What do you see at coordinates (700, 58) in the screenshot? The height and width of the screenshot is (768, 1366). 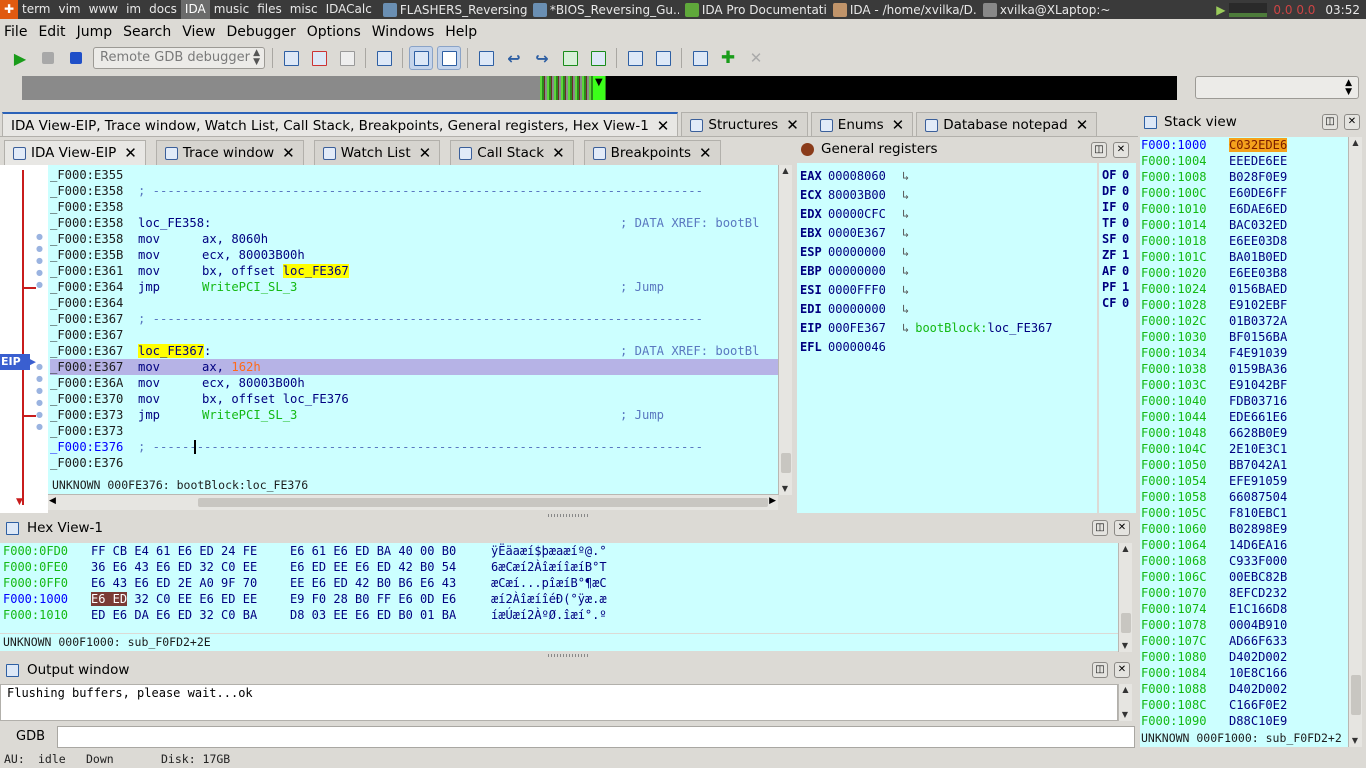 I see `watch-icon` at bounding box center [700, 58].